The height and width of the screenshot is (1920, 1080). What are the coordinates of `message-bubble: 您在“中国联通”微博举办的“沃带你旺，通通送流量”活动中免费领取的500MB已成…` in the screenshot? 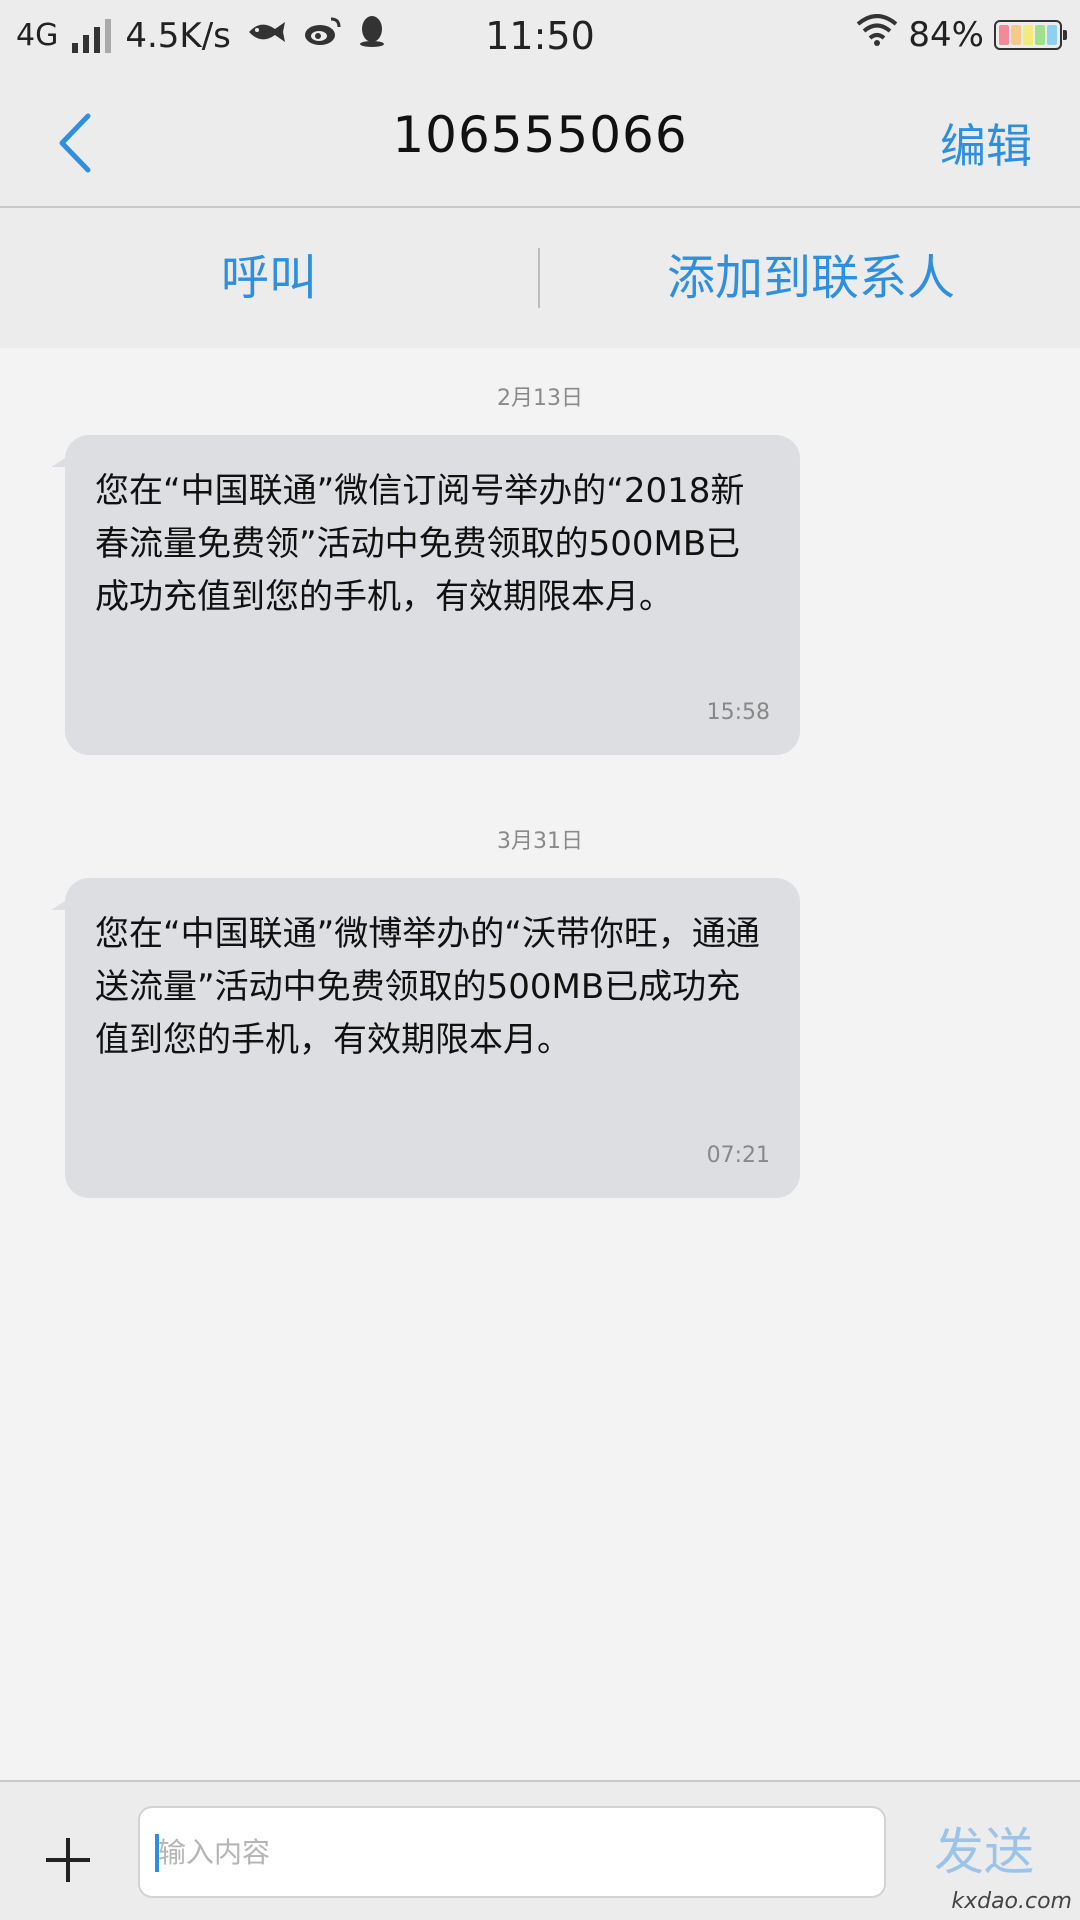 It's located at (425, 1038).